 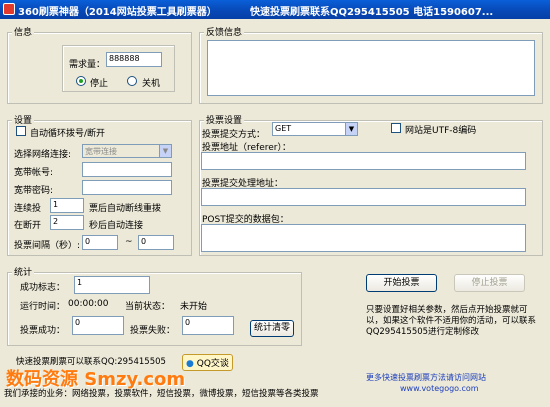 What do you see at coordinates (9, 9) in the screenshot?
I see `app-icon` at bounding box center [9, 9].